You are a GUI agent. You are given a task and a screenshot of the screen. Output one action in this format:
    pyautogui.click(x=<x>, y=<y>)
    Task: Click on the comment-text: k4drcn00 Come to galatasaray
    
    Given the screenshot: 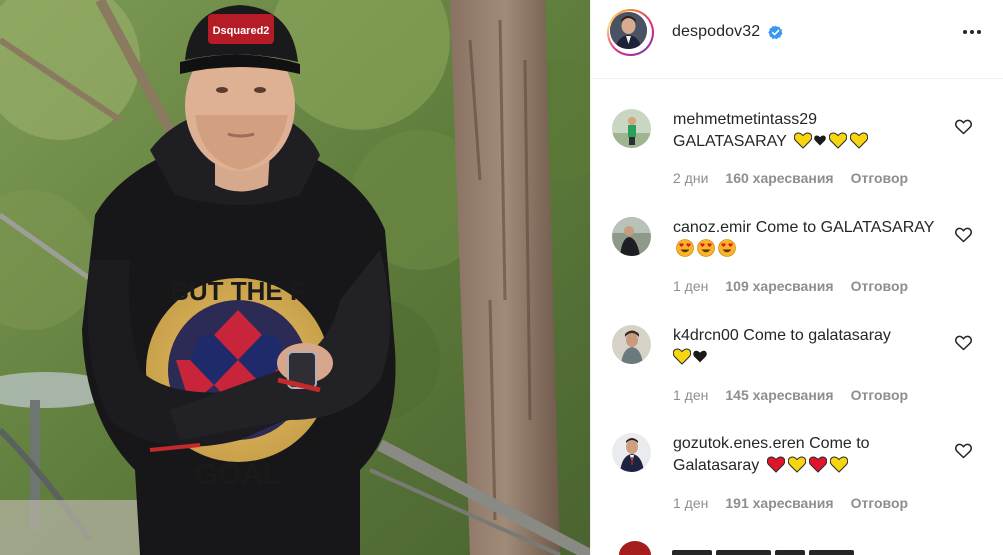 What is the action you would take?
    pyautogui.click(x=804, y=347)
    